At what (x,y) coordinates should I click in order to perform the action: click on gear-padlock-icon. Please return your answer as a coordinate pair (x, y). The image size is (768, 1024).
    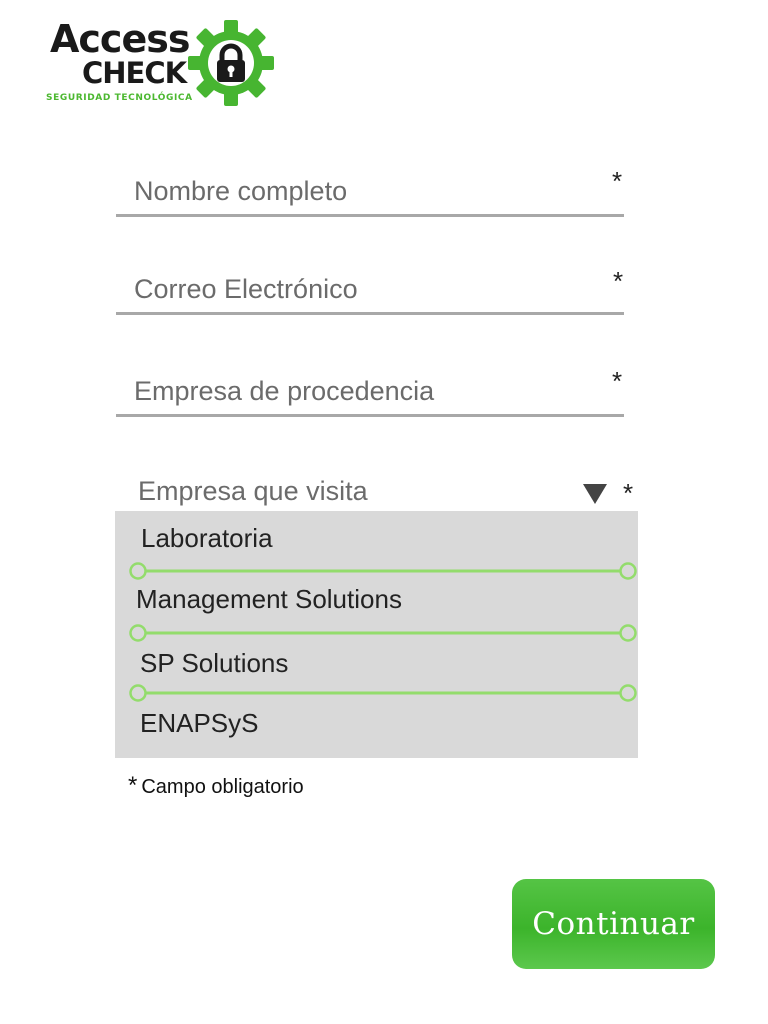
    Looking at the image, I should click on (231, 63).